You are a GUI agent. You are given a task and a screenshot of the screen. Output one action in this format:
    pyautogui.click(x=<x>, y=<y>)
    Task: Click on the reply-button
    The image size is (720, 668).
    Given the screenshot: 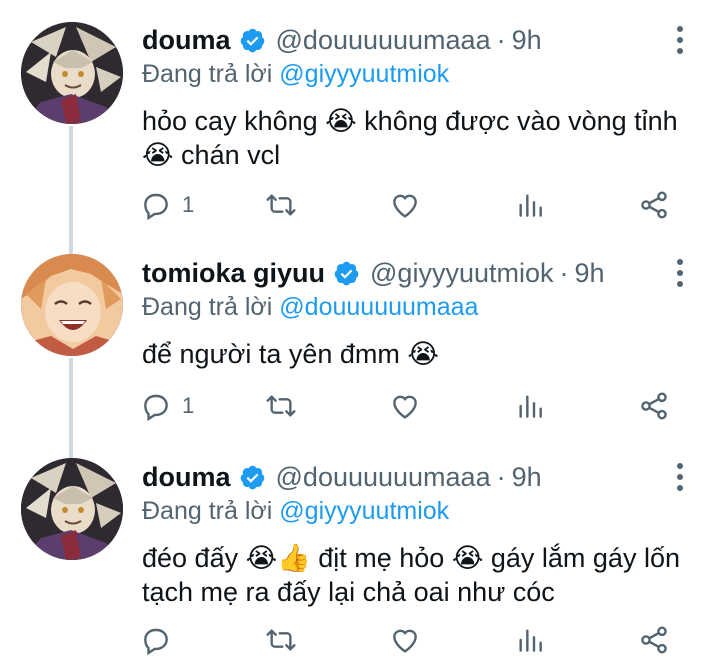 What is the action you would take?
    pyautogui.click(x=156, y=640)
    